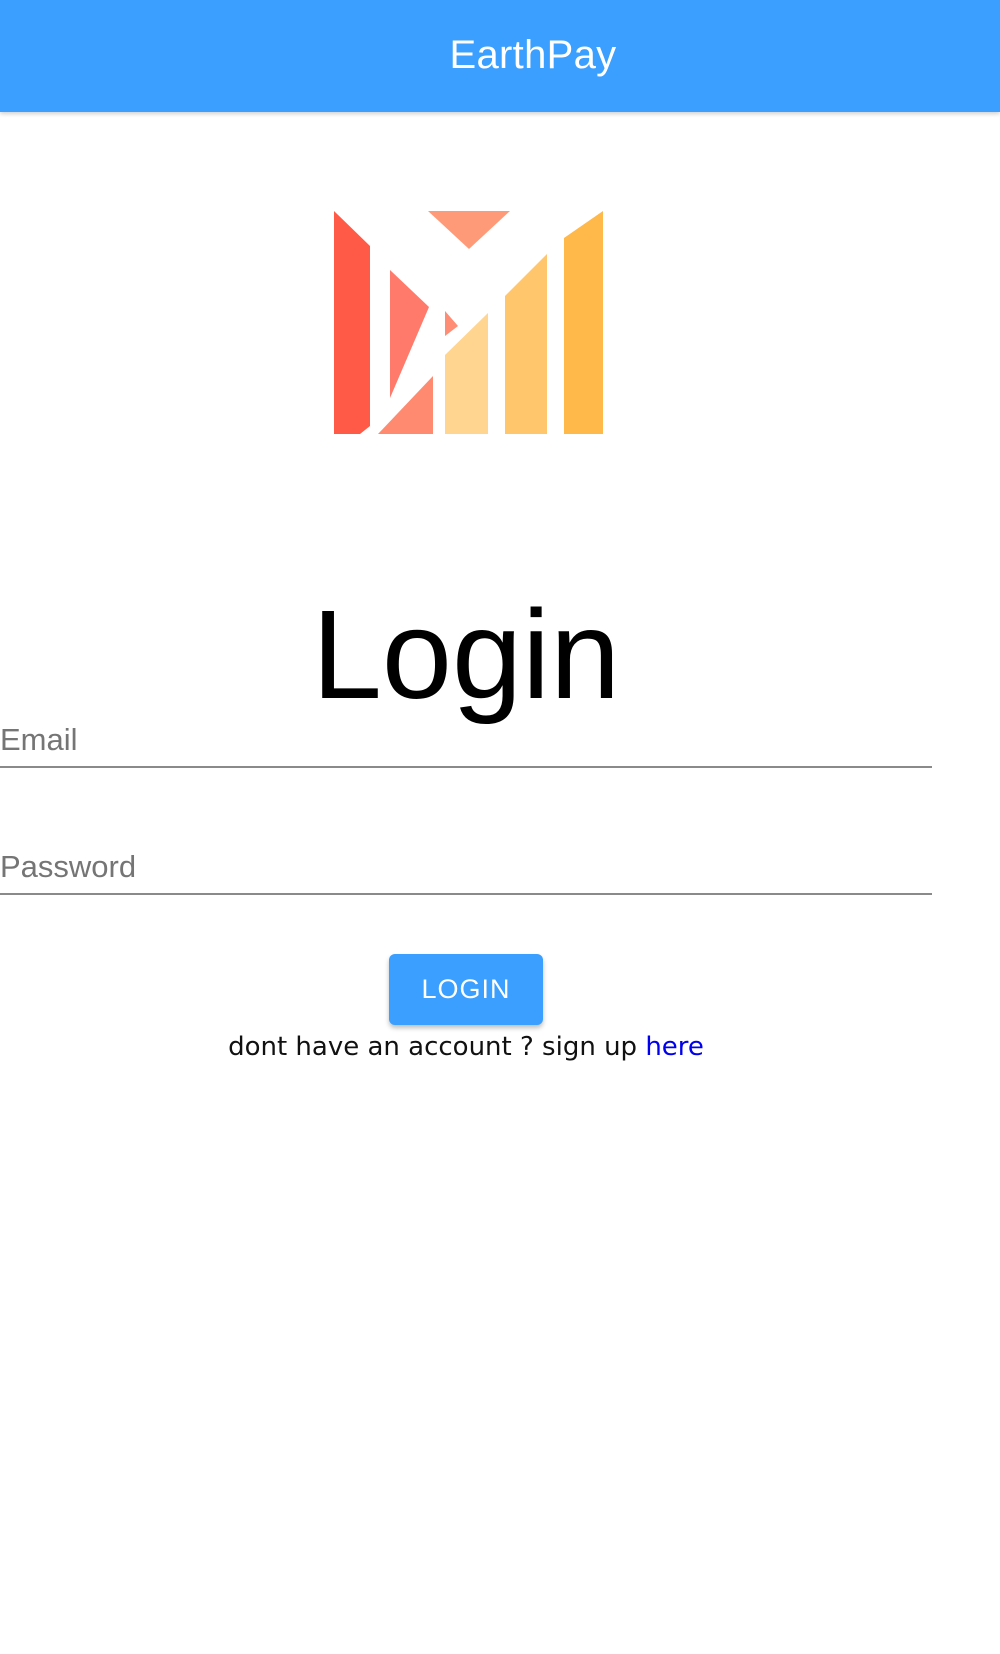  What do you see at coordinates (466, 740) in the screenshot?
I see `email-field` at bounding box center [466, 740].